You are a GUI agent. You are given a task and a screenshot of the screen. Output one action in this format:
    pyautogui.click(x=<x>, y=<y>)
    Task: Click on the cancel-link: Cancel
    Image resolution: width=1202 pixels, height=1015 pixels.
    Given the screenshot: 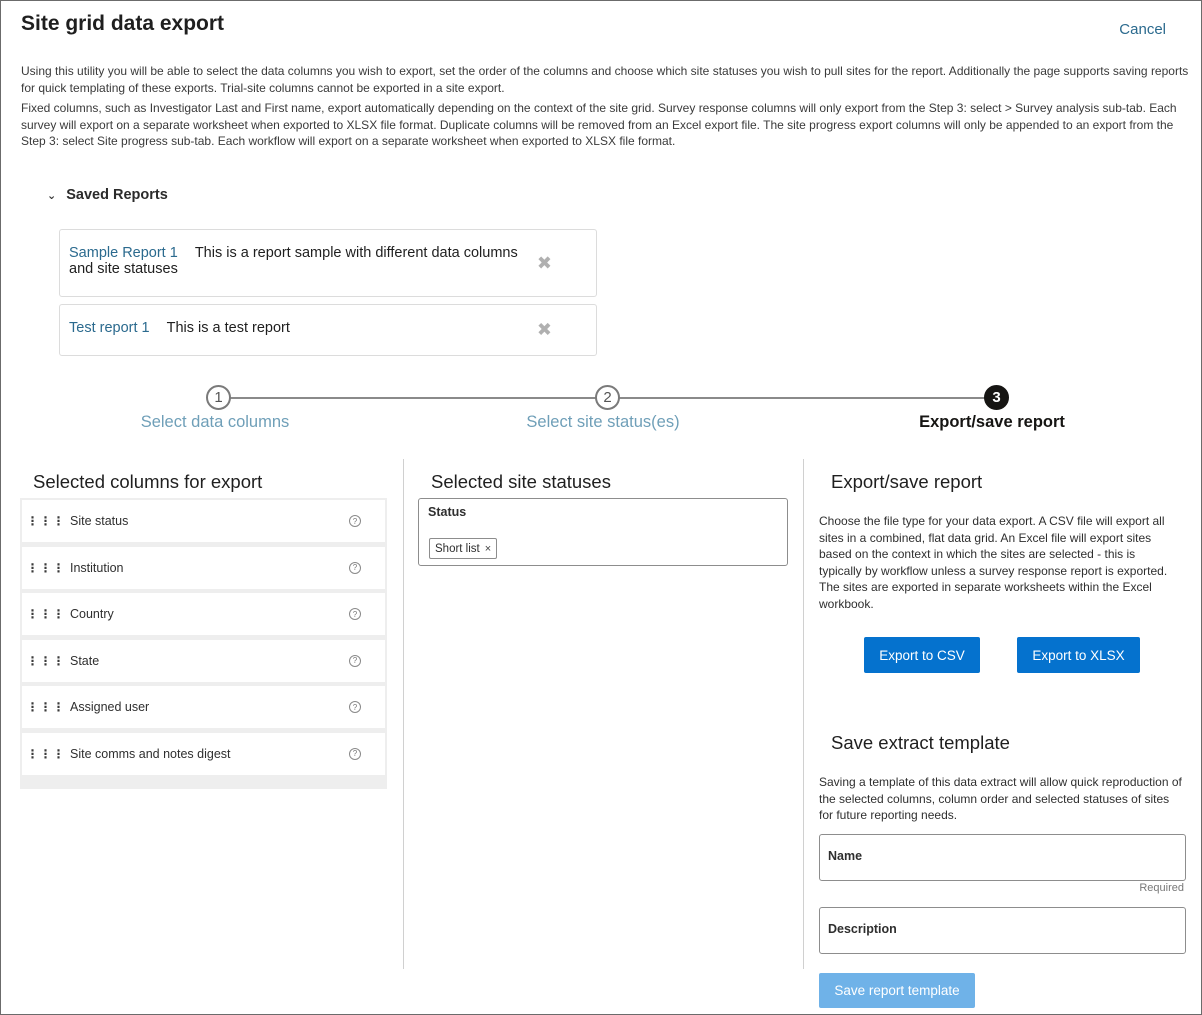 What is the action you would take?
    pyautogui.click(x=1142, y=29)
    